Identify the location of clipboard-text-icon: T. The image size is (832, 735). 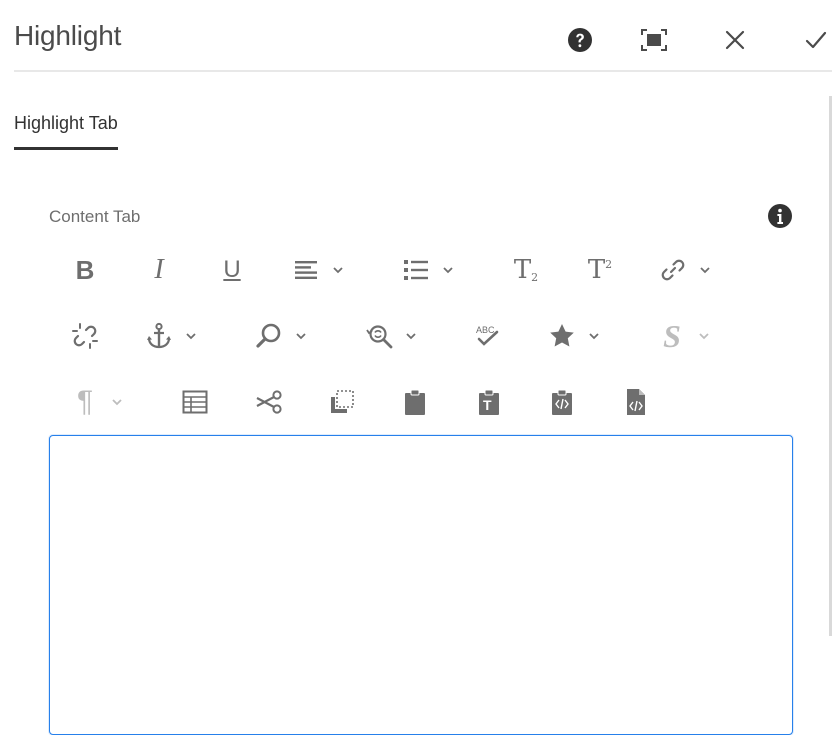
(489, 402).